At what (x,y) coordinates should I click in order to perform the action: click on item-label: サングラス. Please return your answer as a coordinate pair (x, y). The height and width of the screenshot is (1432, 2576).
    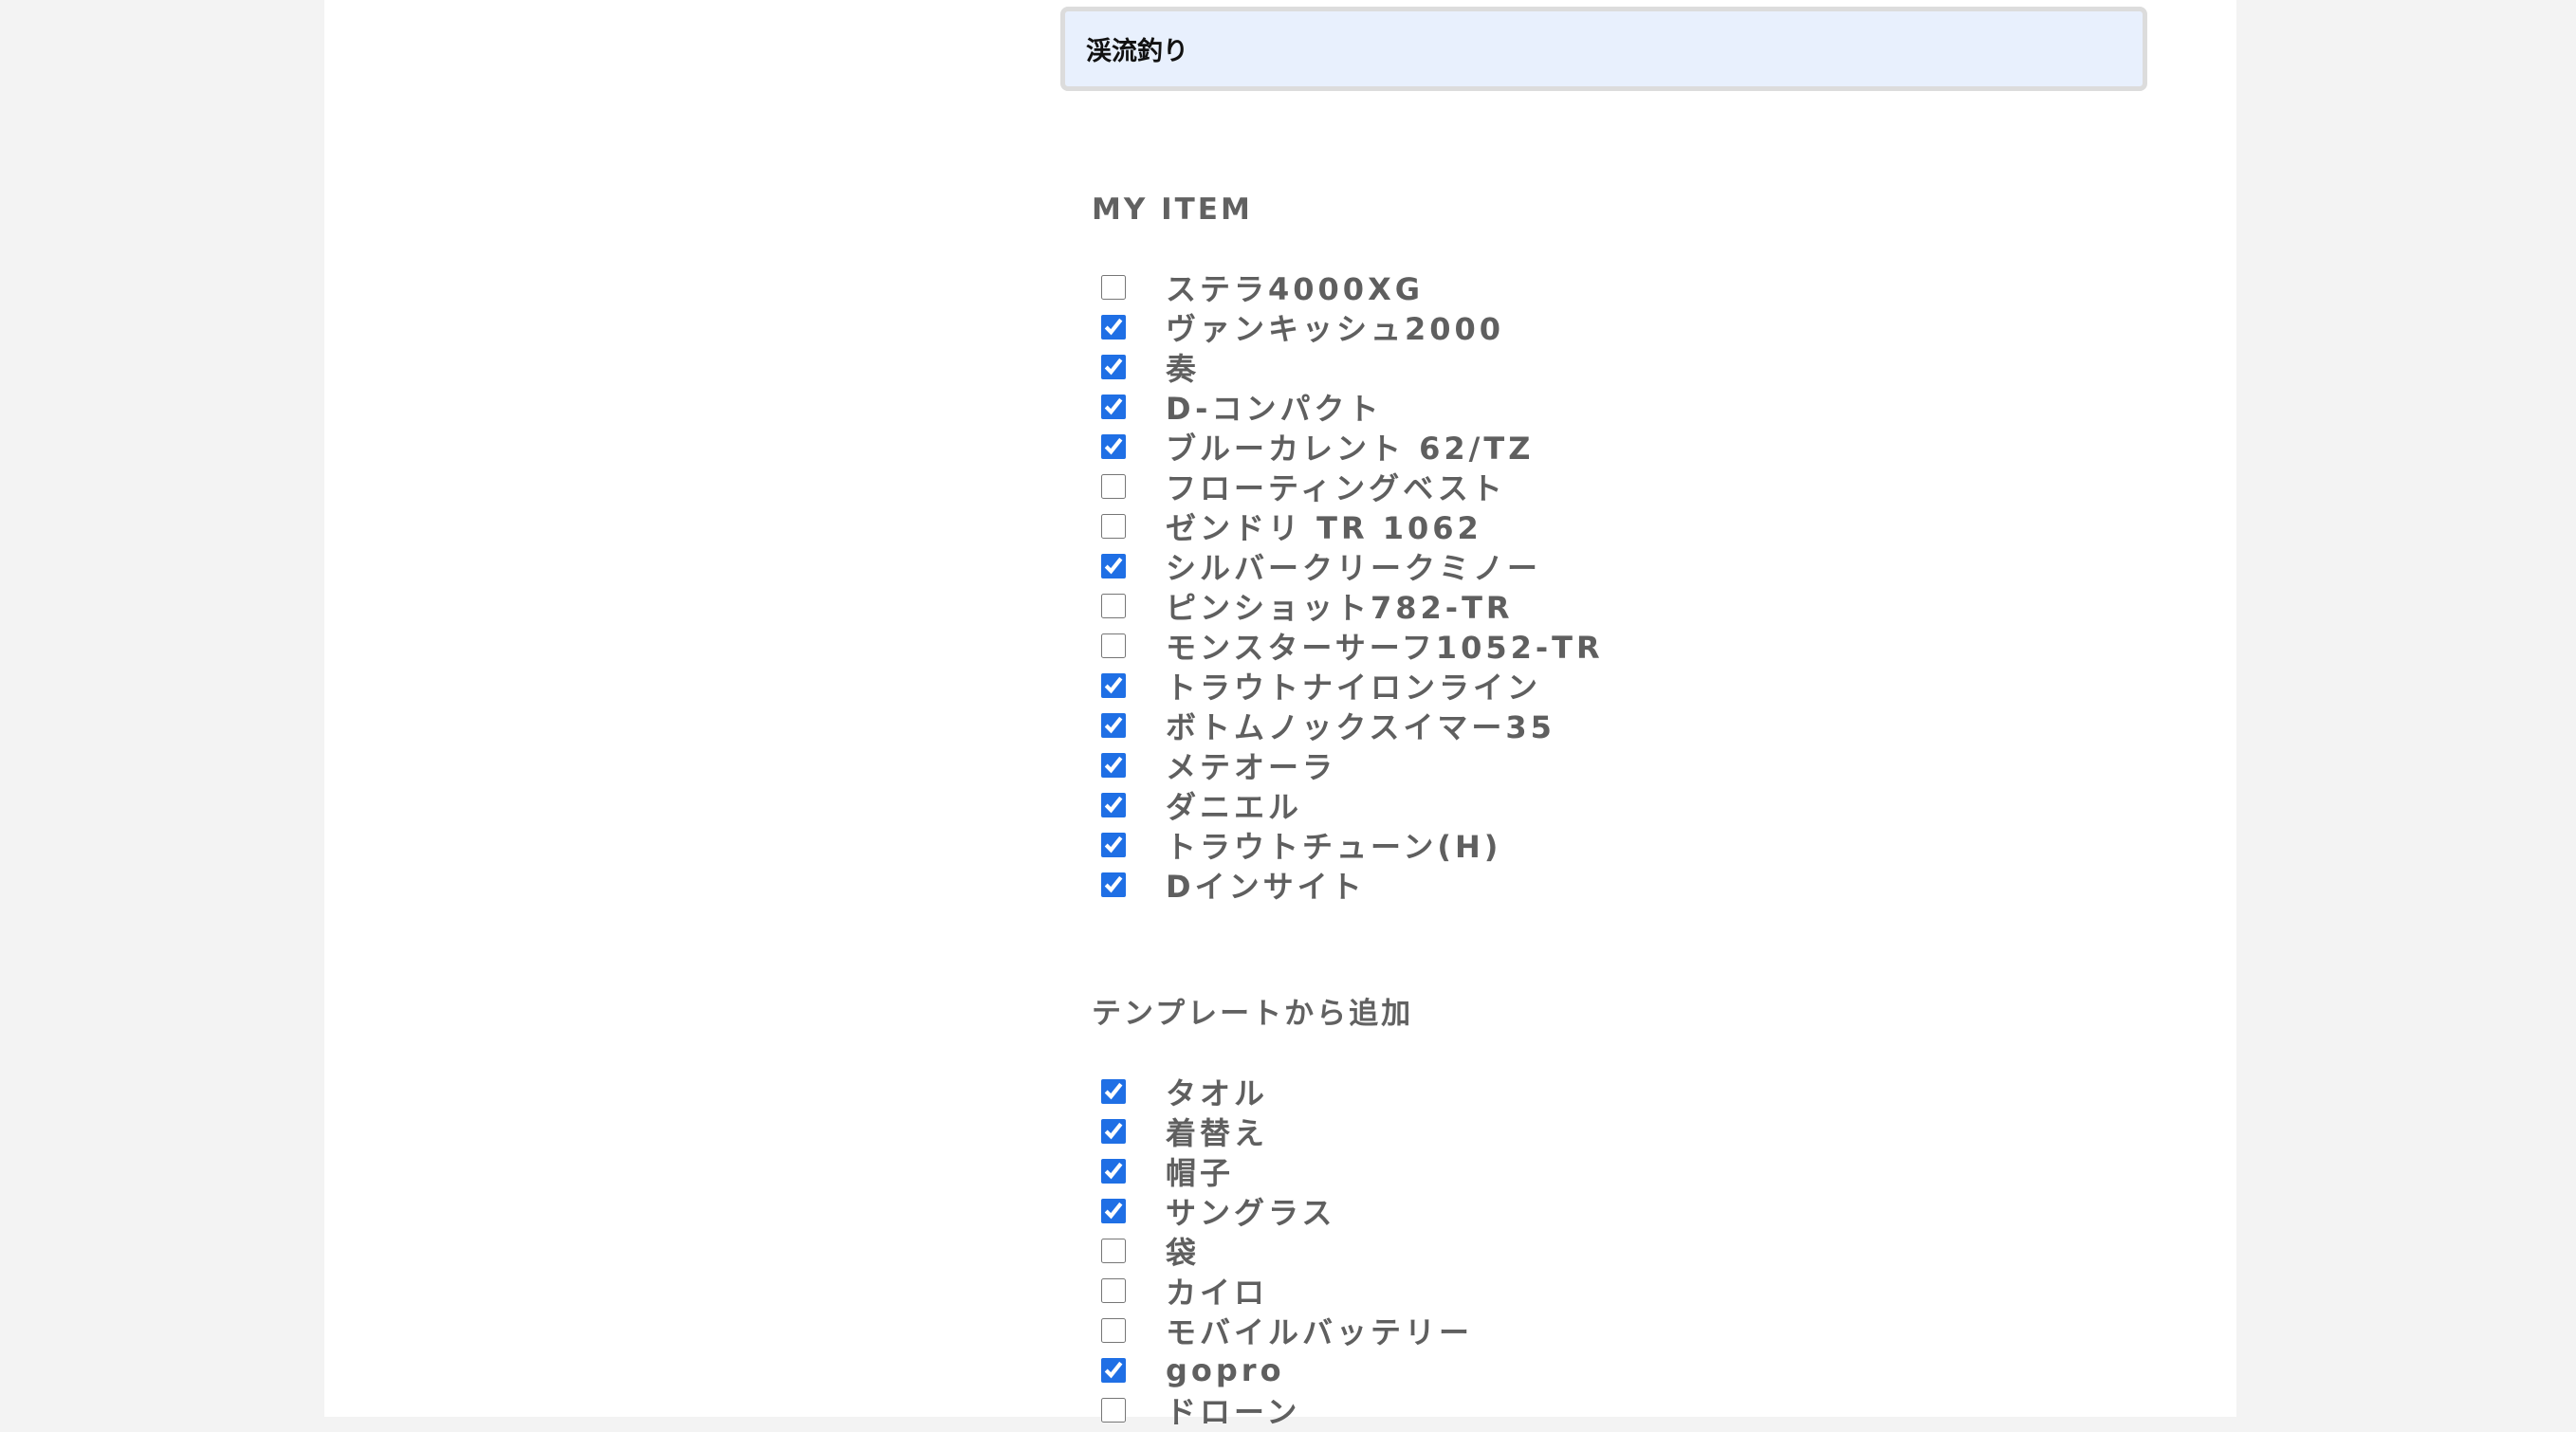
    Looking at the image, I should click on (1251, 1213).